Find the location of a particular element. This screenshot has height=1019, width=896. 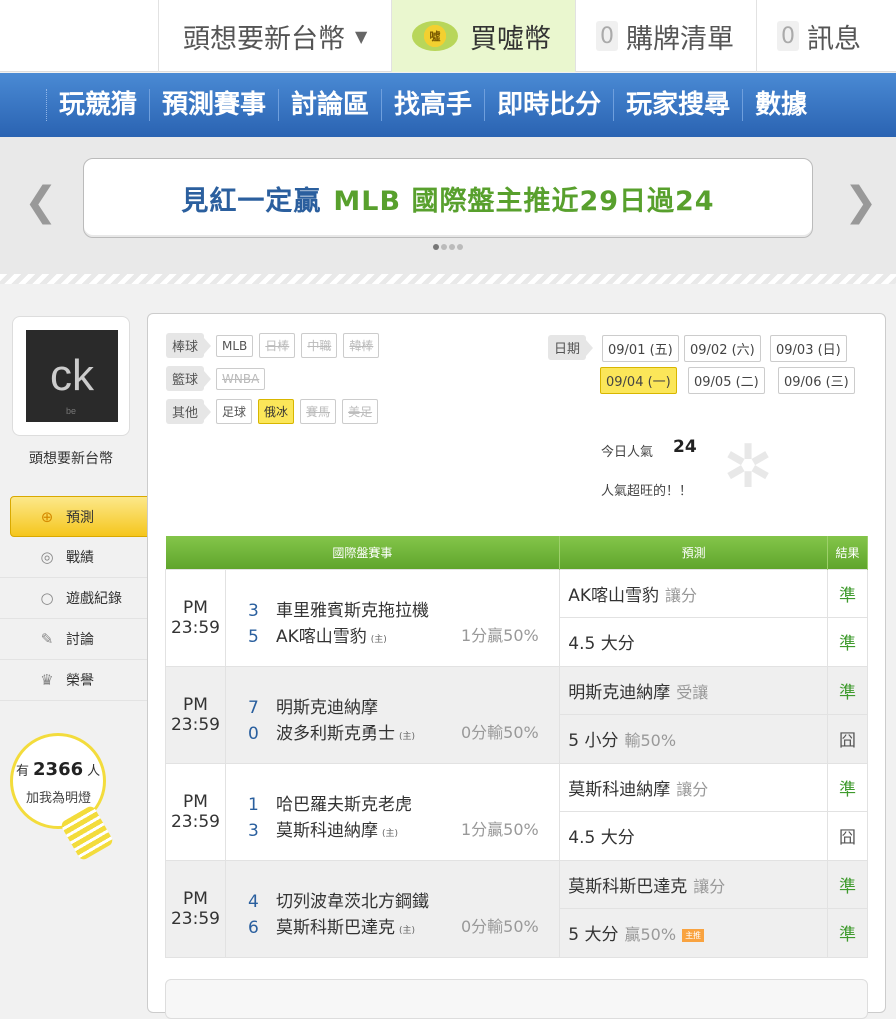

user-dropdown: 頭想要新台幣 ▼ is located at coordinates (274, 36).